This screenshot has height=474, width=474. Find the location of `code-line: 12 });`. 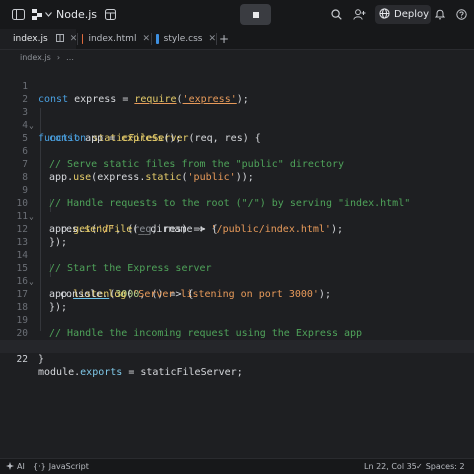

code-line: 12 }); is located at coordinates (237, 229).